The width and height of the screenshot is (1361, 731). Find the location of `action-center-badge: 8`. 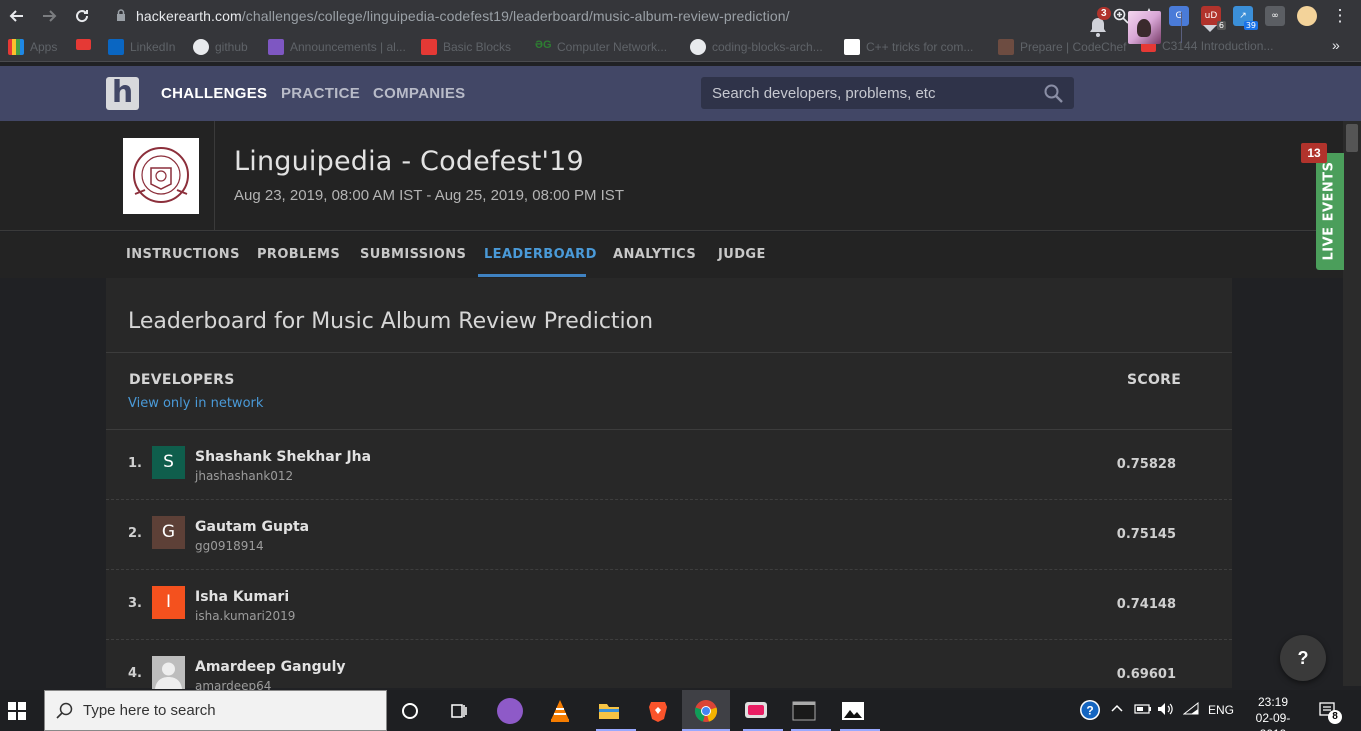

action-center-badge: 8 is located at coordinates (1335, 717).